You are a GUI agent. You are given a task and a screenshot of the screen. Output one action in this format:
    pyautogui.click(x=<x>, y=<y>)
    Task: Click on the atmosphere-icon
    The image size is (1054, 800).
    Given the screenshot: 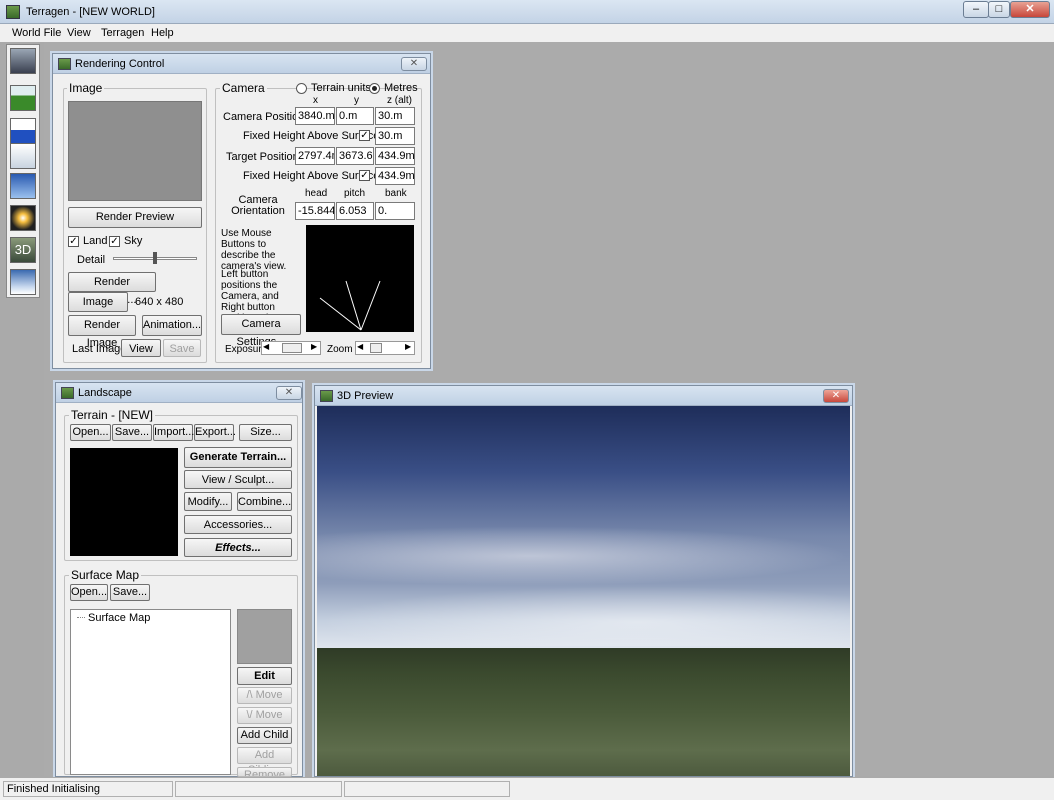 What is the action you would take?
    pyautogui.click(x=23, y=282)
    